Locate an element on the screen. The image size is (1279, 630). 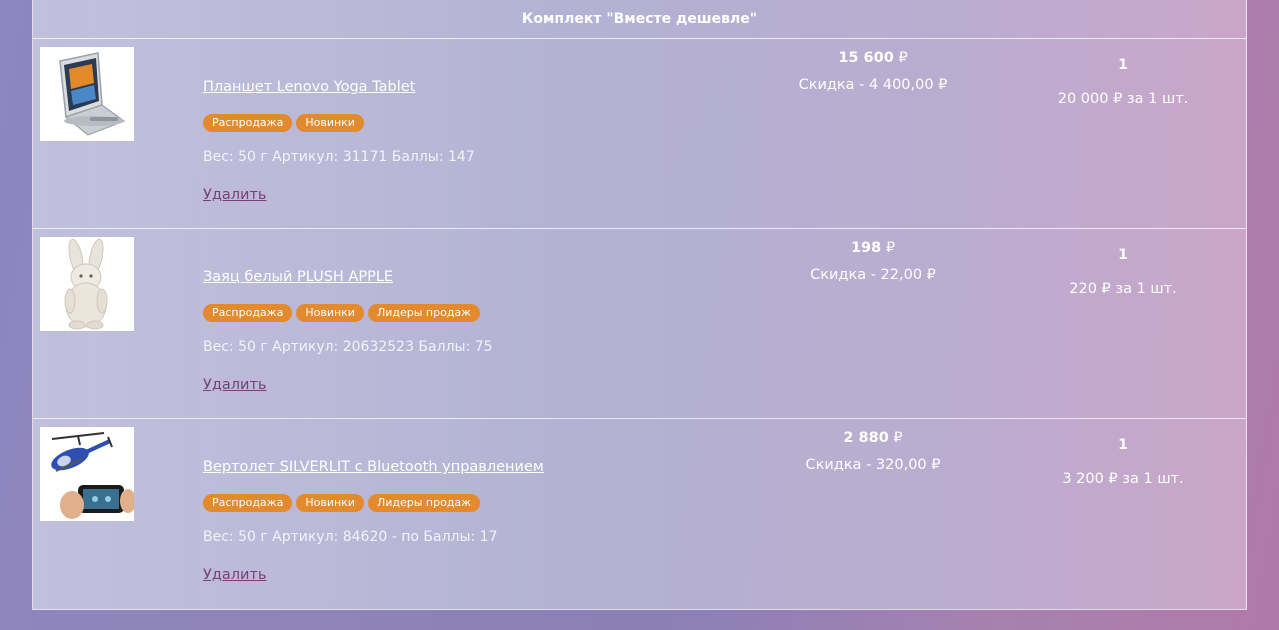
quantity-column: 1 220 ₽ за 1 шт. is located at coordinates (1123, 263).